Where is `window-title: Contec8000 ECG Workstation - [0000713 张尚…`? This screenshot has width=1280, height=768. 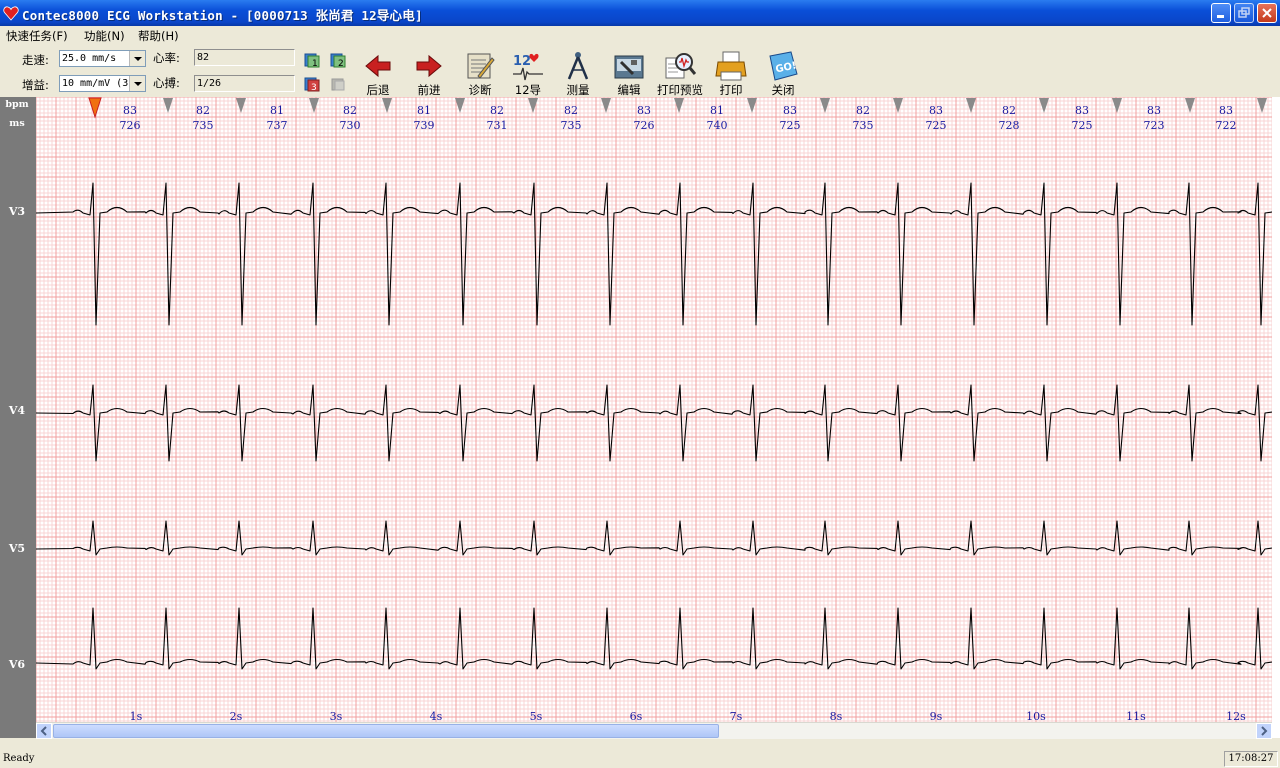 window-title: Contec8000 ECG Workstation - [0000713 张尚… is located at coordinates (222, 15).